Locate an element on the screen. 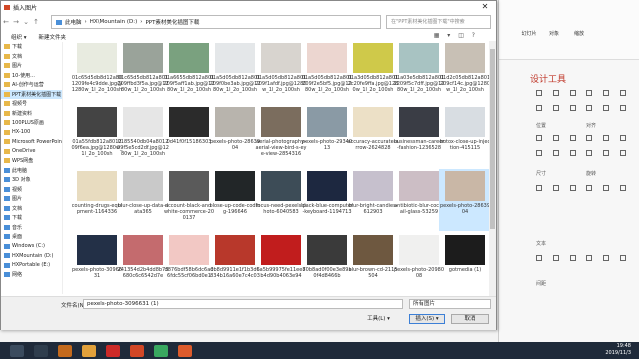 The height and width of the screenshot is (359, 639). file-item: botox-close-up-injection-415115 is located at coordinates (465, 136).